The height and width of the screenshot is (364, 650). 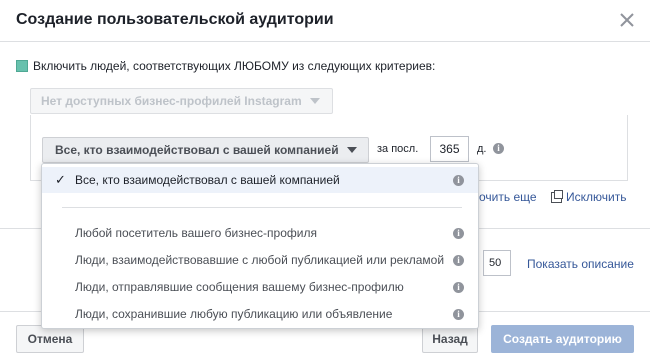 What do you see at coordinates (196, 233) in the screenshot?
I see `dropdown-option-label: Любой посетитель вашего бизнес-профиля` at bounding box center [196, 233].